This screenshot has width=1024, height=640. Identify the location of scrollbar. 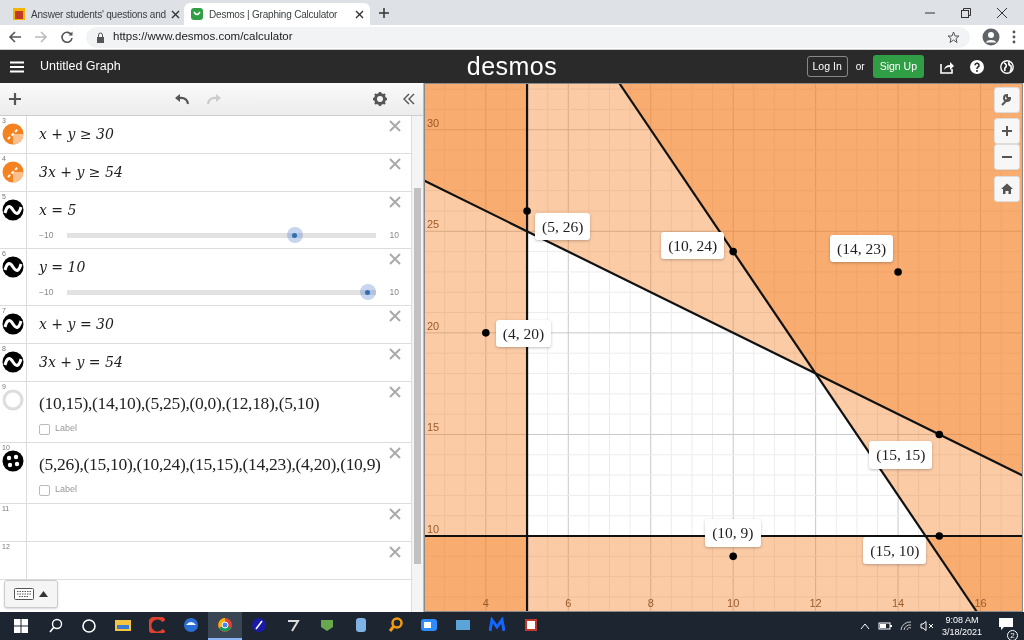
(417, 364).